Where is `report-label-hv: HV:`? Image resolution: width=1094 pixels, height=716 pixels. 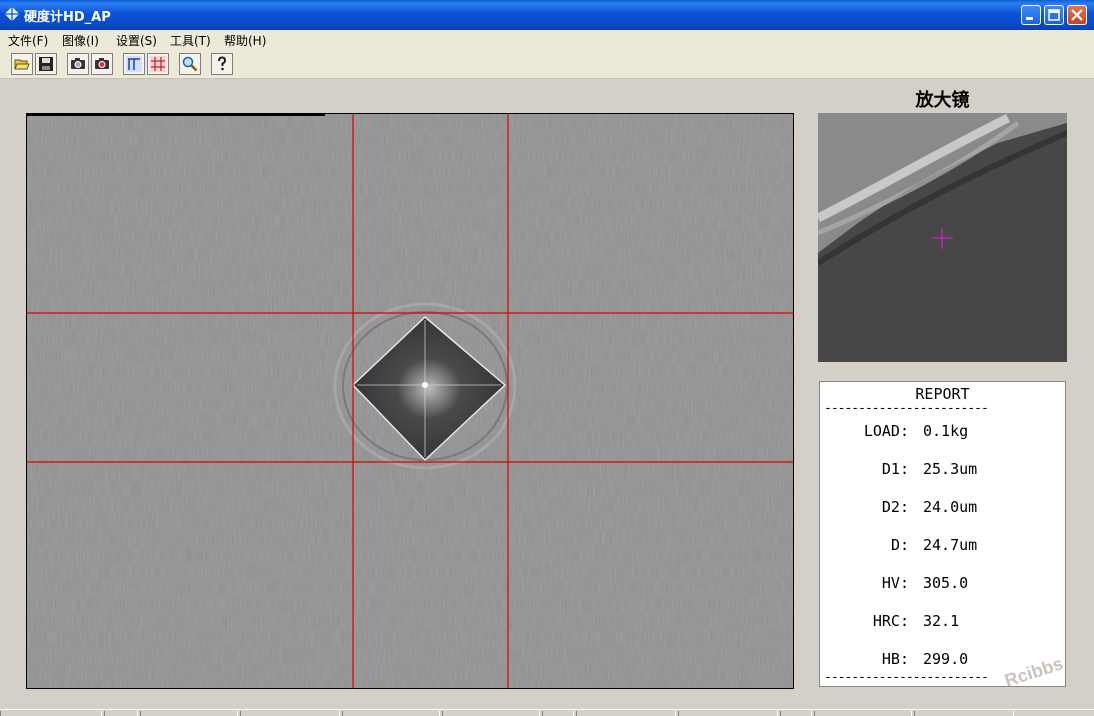 report-label-hv: HV: is located at coordinates (895, 583).